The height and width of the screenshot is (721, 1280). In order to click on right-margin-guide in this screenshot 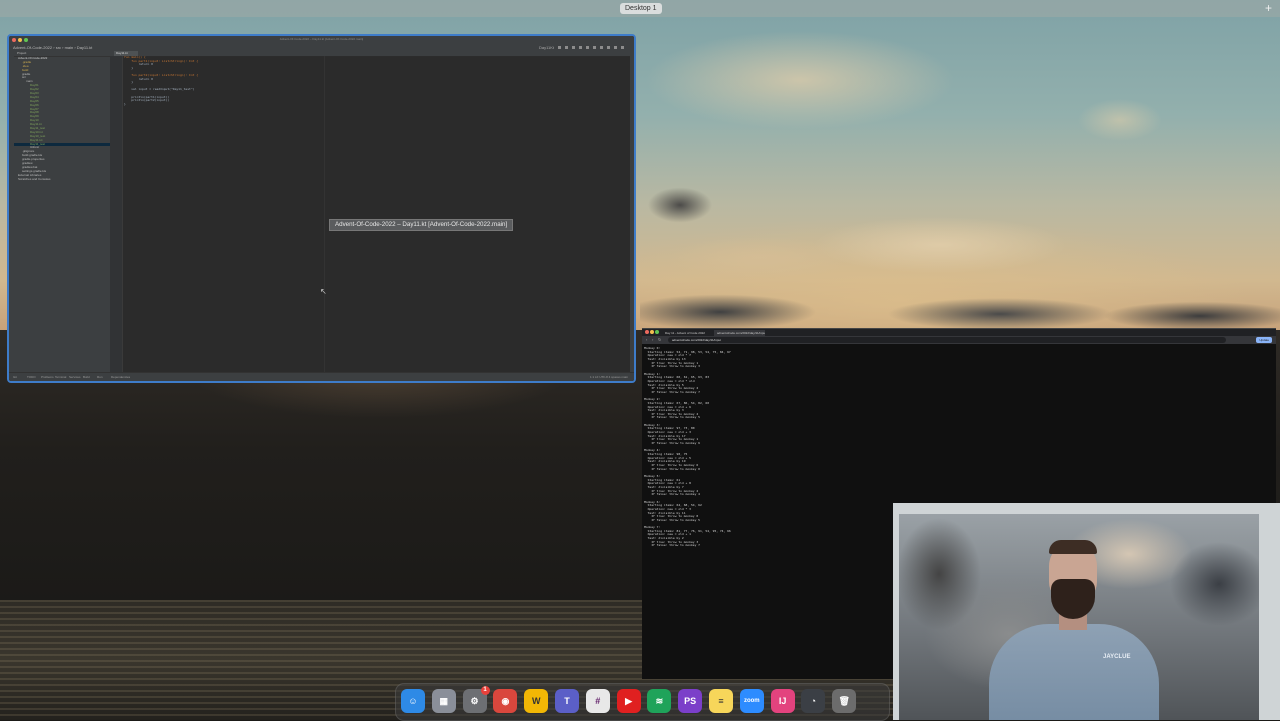, I will do `click(324, 214)`.